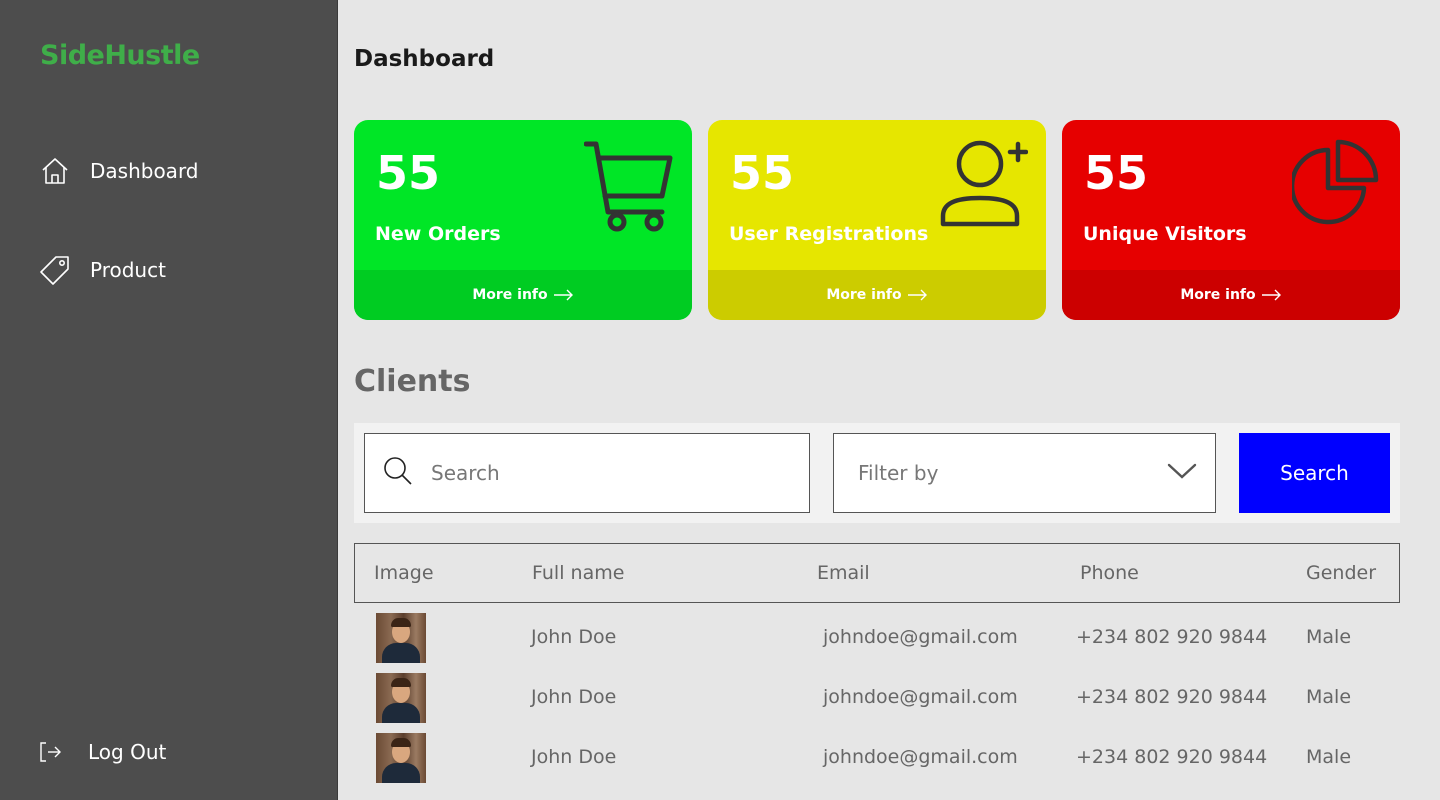  I want to click on table-header: Image Full name Email Phone Gender, so click(877, 573).